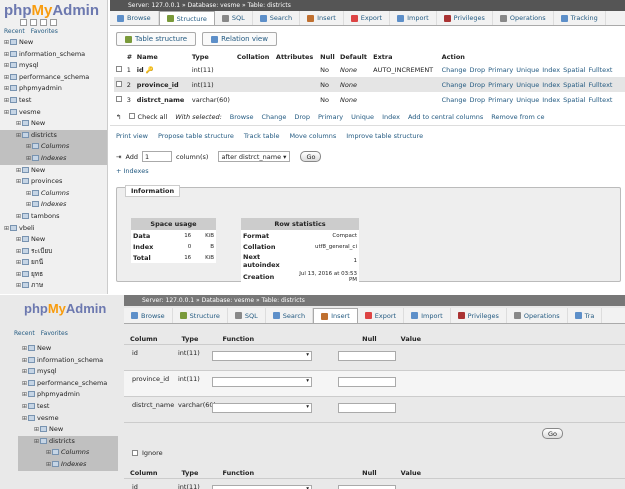 Image resolution: width=625 pixels, height=489 pixels. I want to click on phpmyadmin-logo-2: phpMyAdmin, so click(59, 305).